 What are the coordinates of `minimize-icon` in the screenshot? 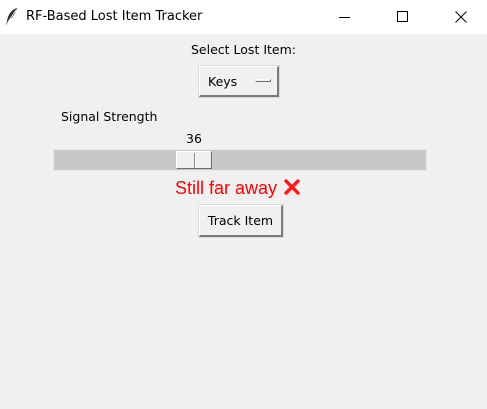 It's located at (344, 17).